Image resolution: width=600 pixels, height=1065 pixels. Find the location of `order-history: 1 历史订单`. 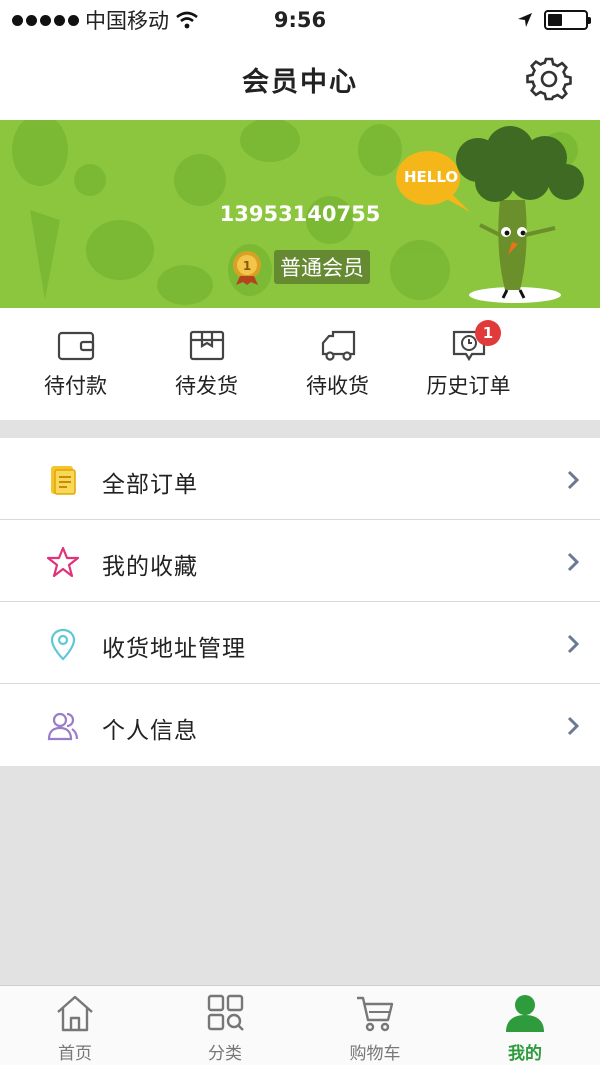

order-history: 1 历史订单 is located at coordinates (468, 364).